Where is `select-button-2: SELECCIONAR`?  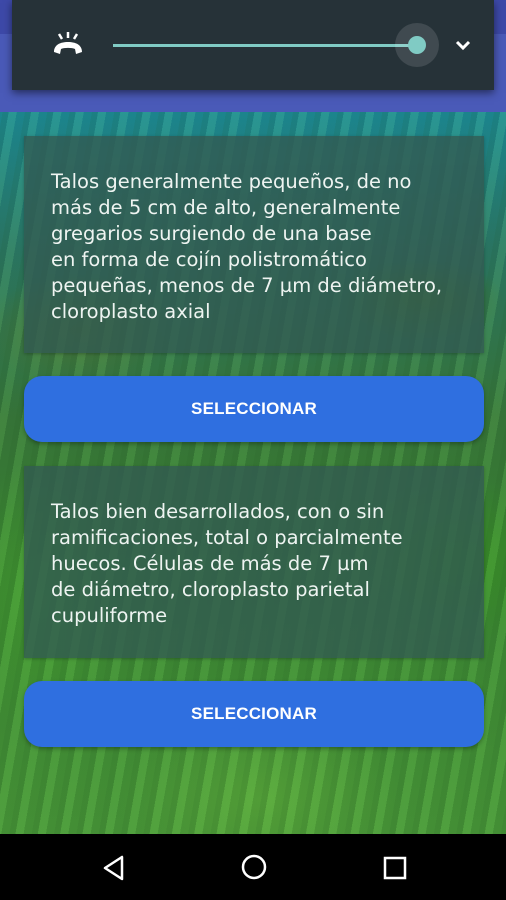 select-button-2: SELECCIONAR is located at coordinates (254, 714).